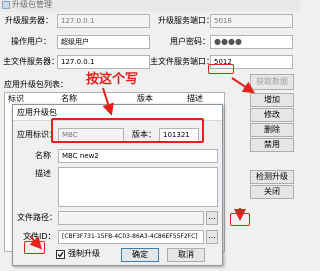  Describe the element at coordinates (243, 85) in the screenshot. I see `arrow-to-add-icon` at that location.